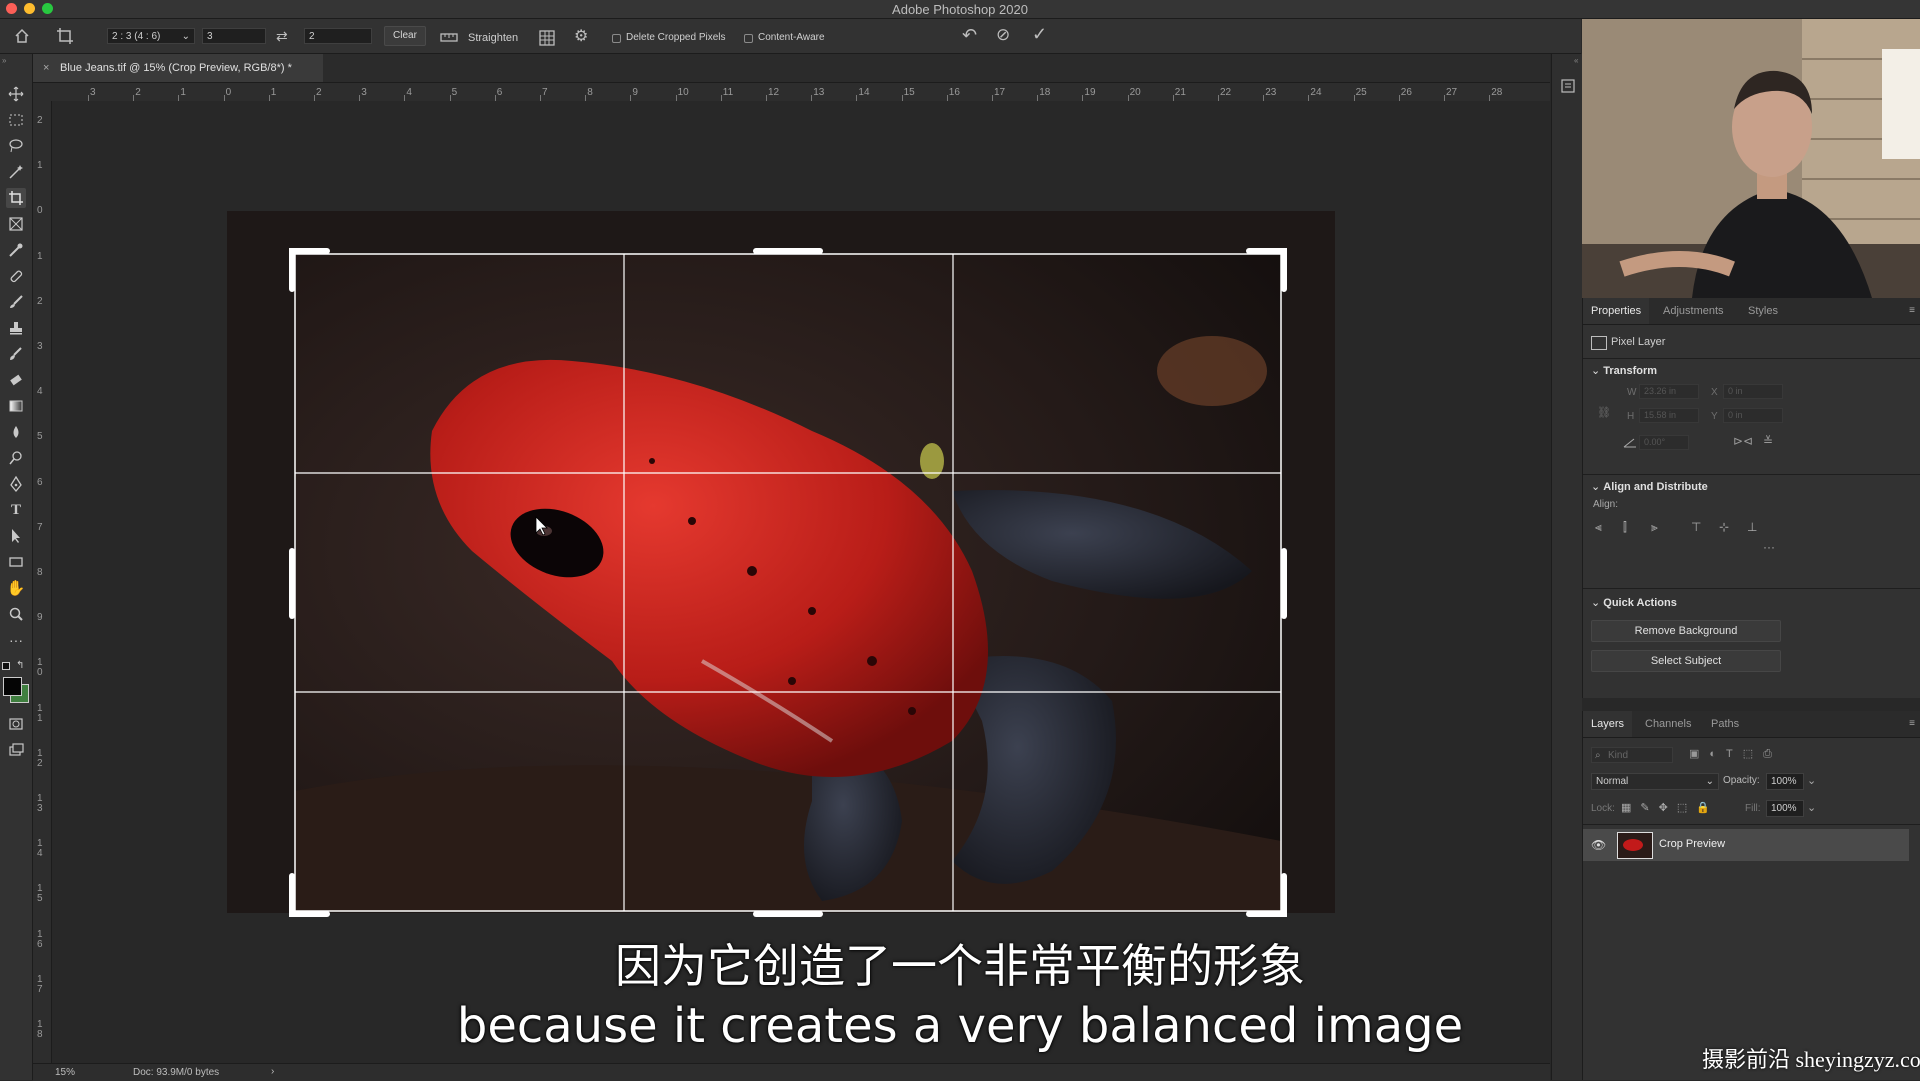  What do you see at coordinates (1752, 527) in the screenshot?
I see `align-bottom-icon: ⊥` at bounding box center [1752, 527].